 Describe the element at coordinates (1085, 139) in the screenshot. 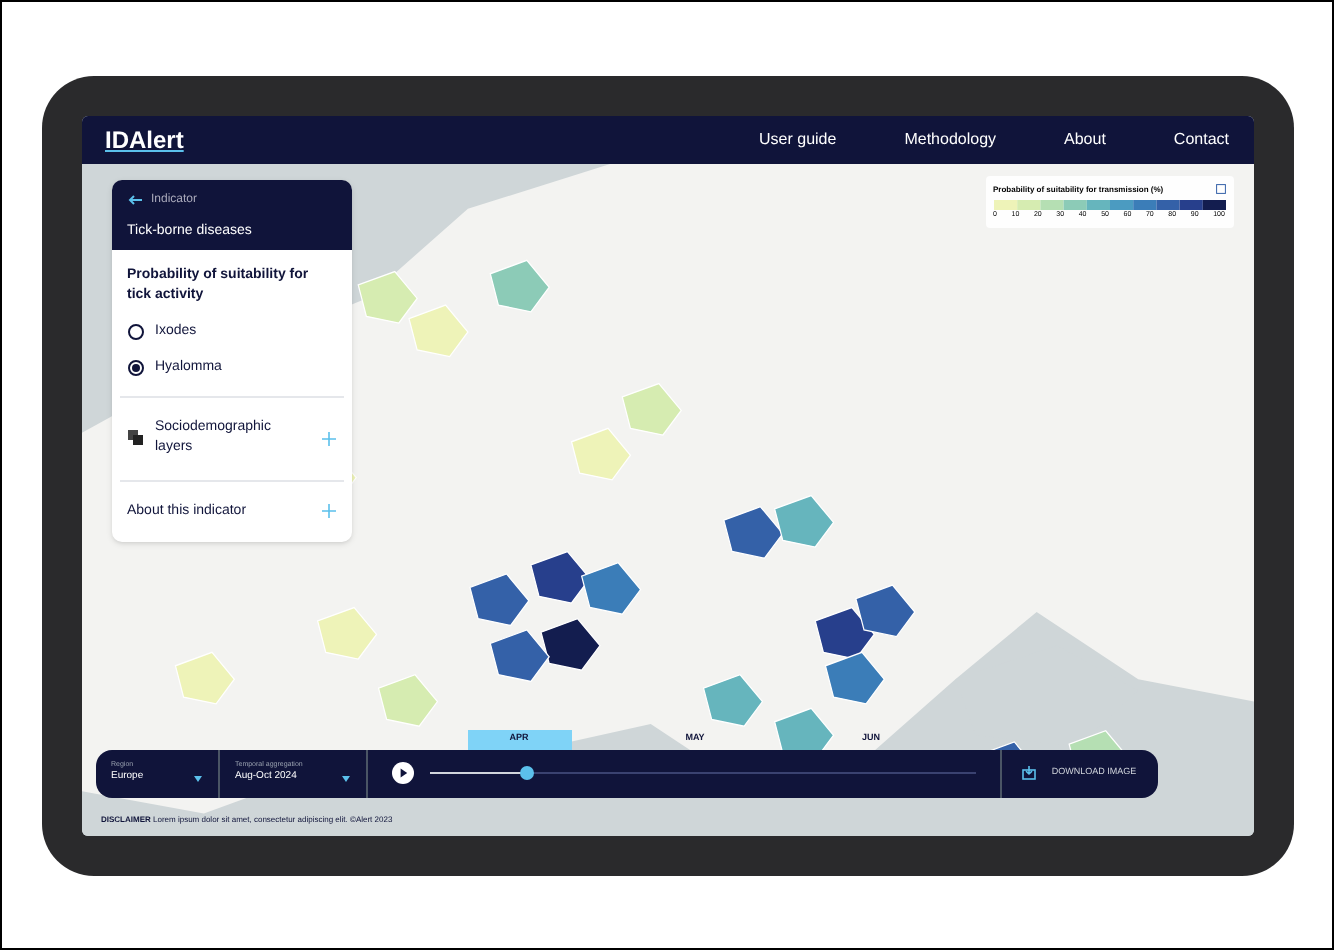

I see `nav-link: About` at that location.